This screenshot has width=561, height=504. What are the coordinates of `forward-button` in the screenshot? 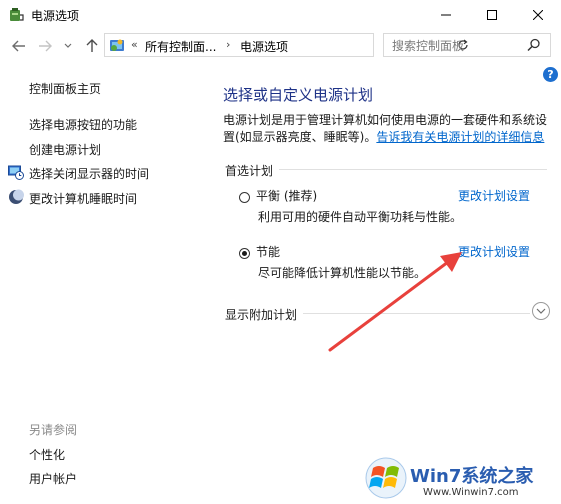 It's located at (45, 46).